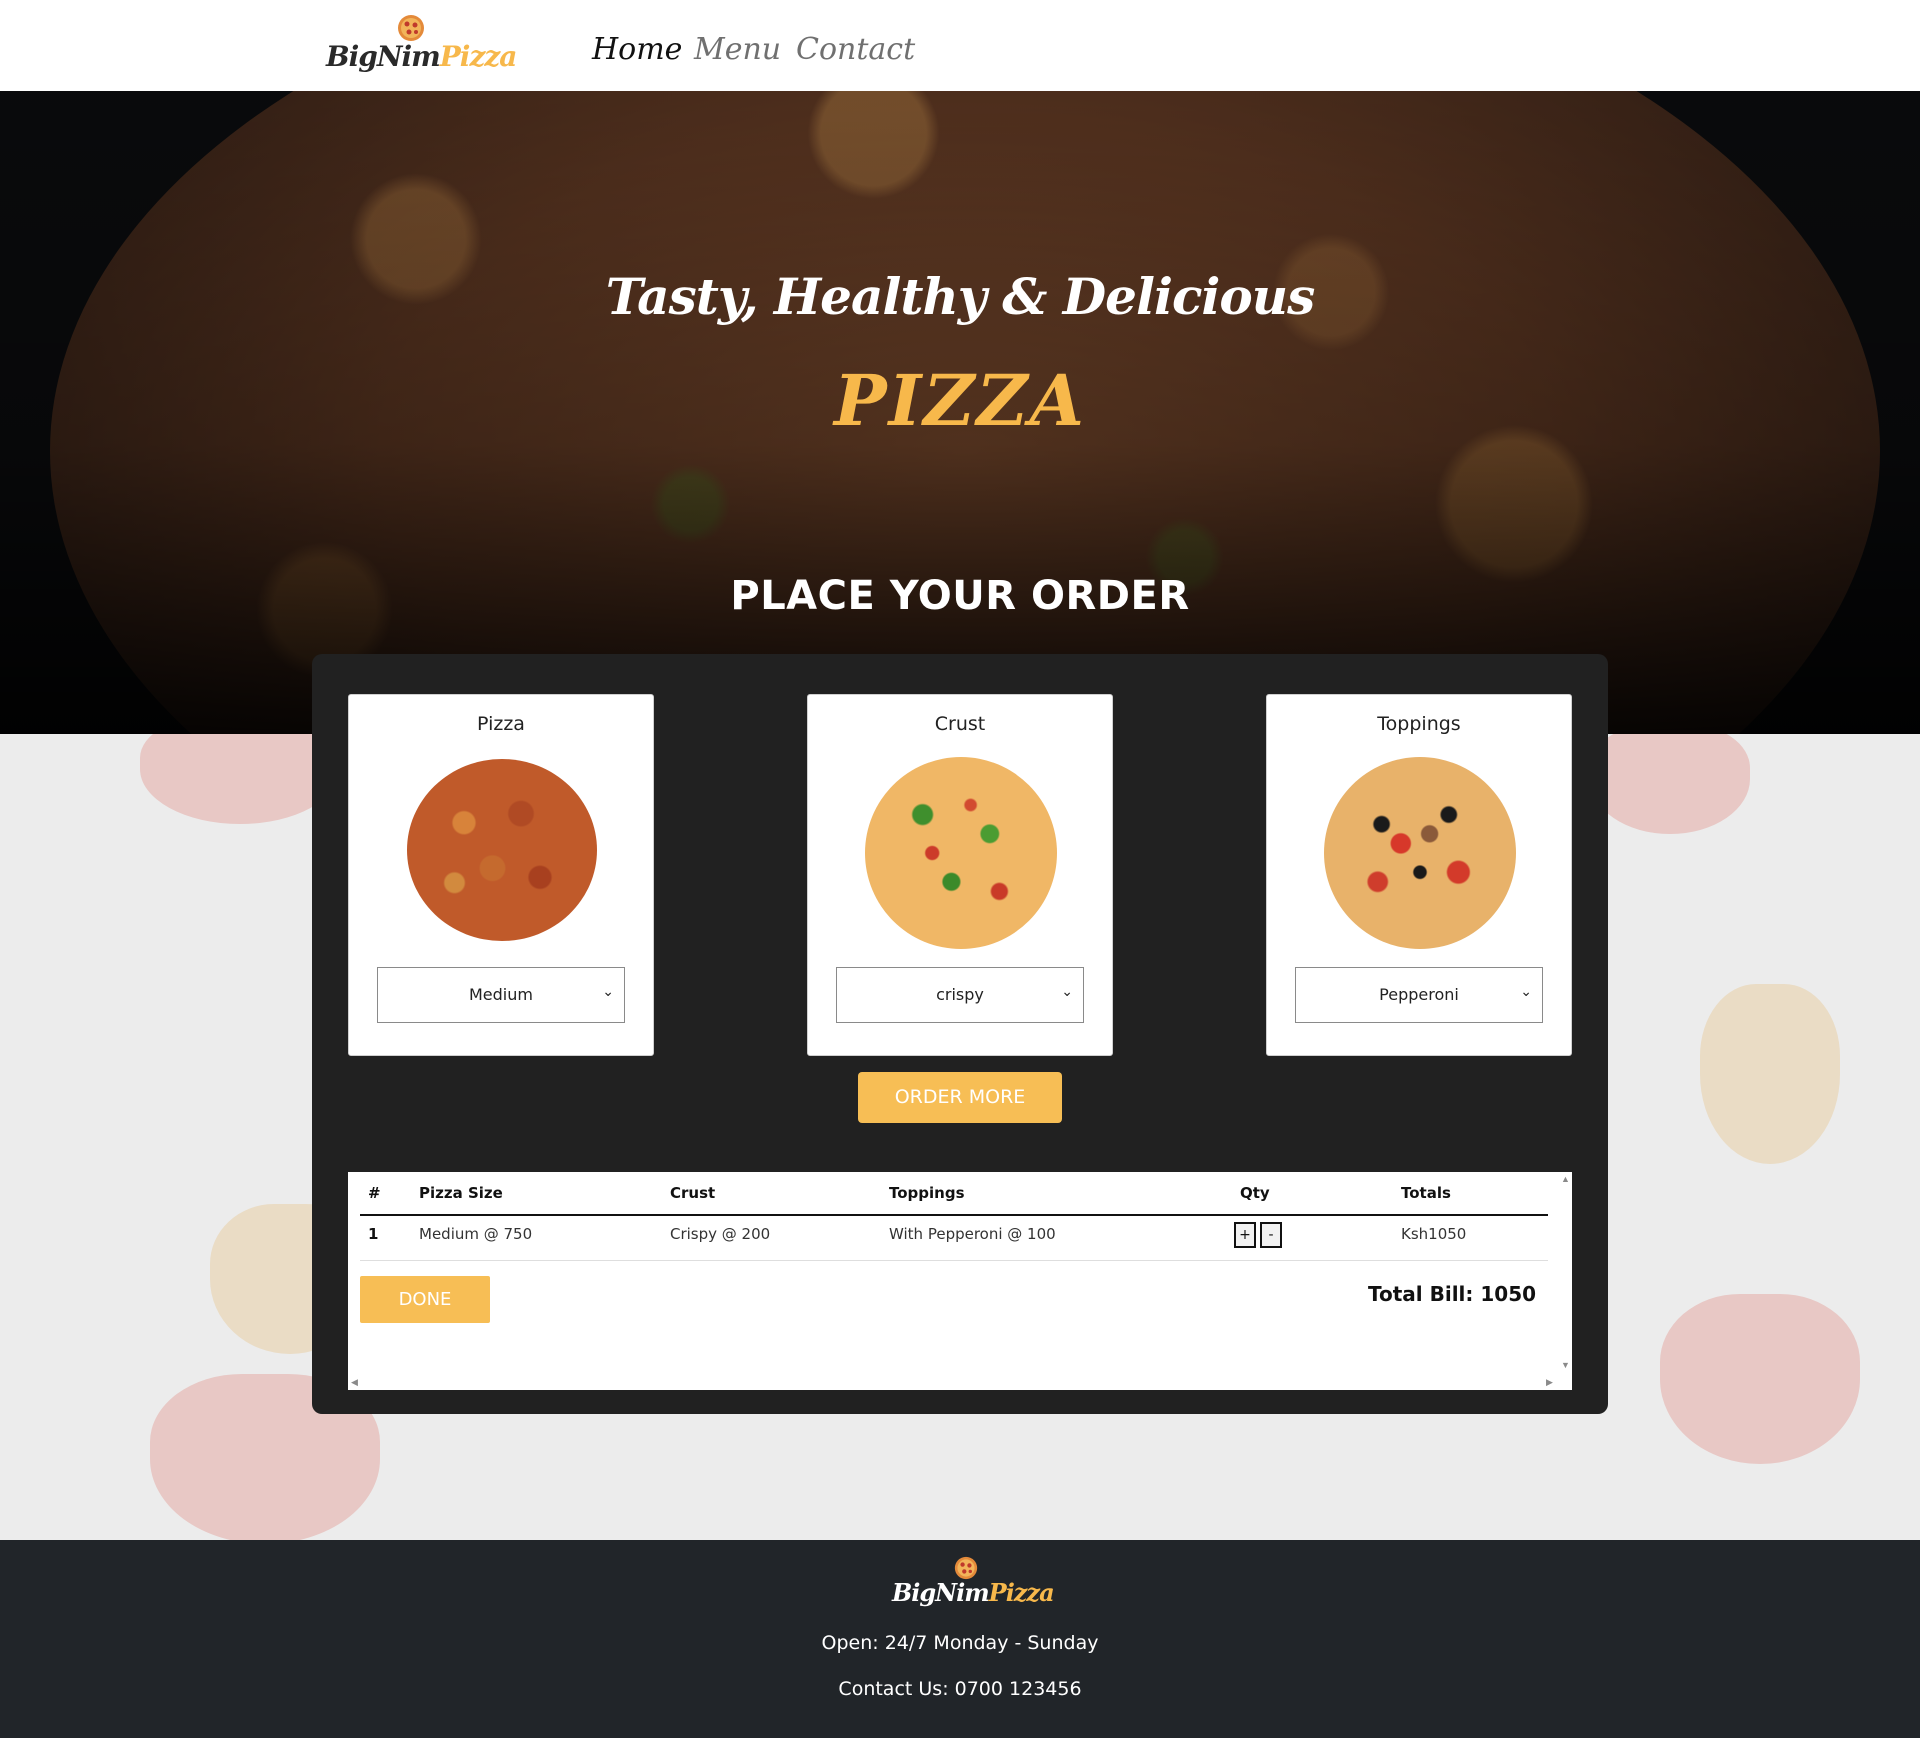  Describe the element at coordinates (961, 853) in the screenshot. I see `crust-image` at that location.